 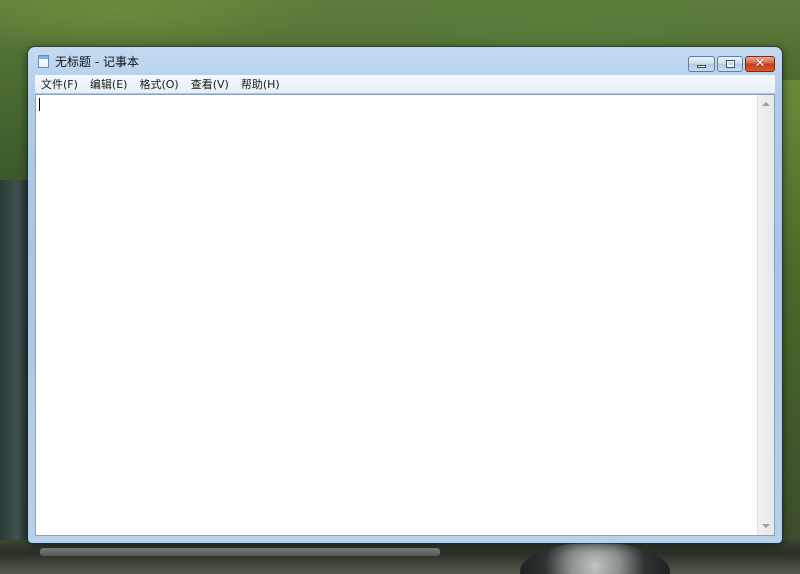 I want to click on scroll-up-icon, so click(x=766, y=104).